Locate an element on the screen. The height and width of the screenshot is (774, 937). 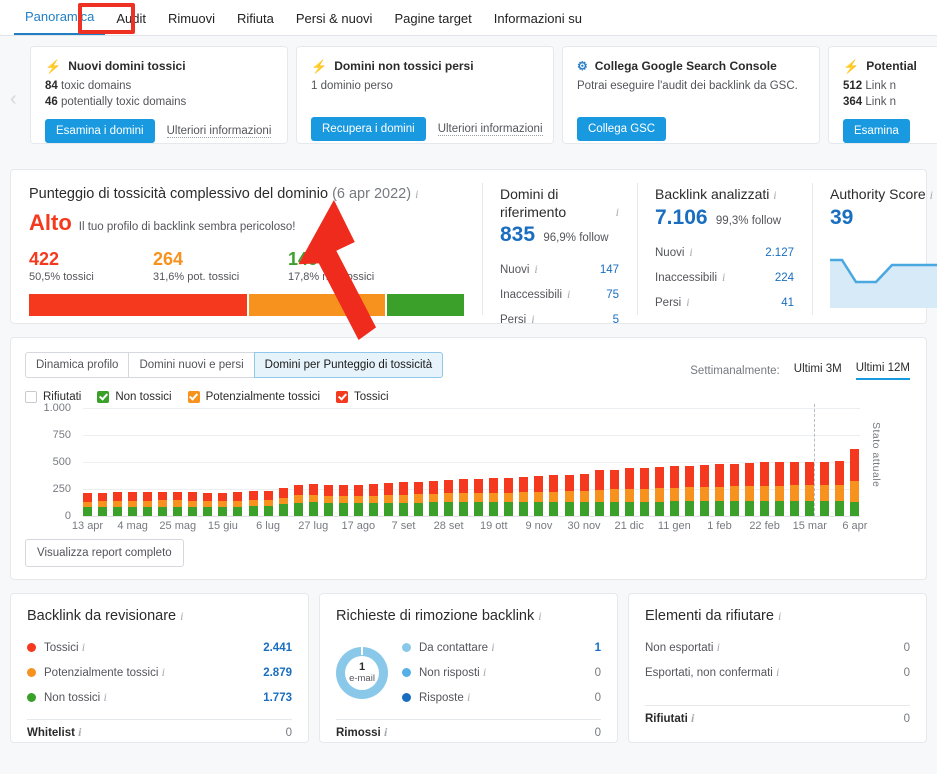
legend-item-non-tossici: Non tossici is located at coordinates (134, 397).